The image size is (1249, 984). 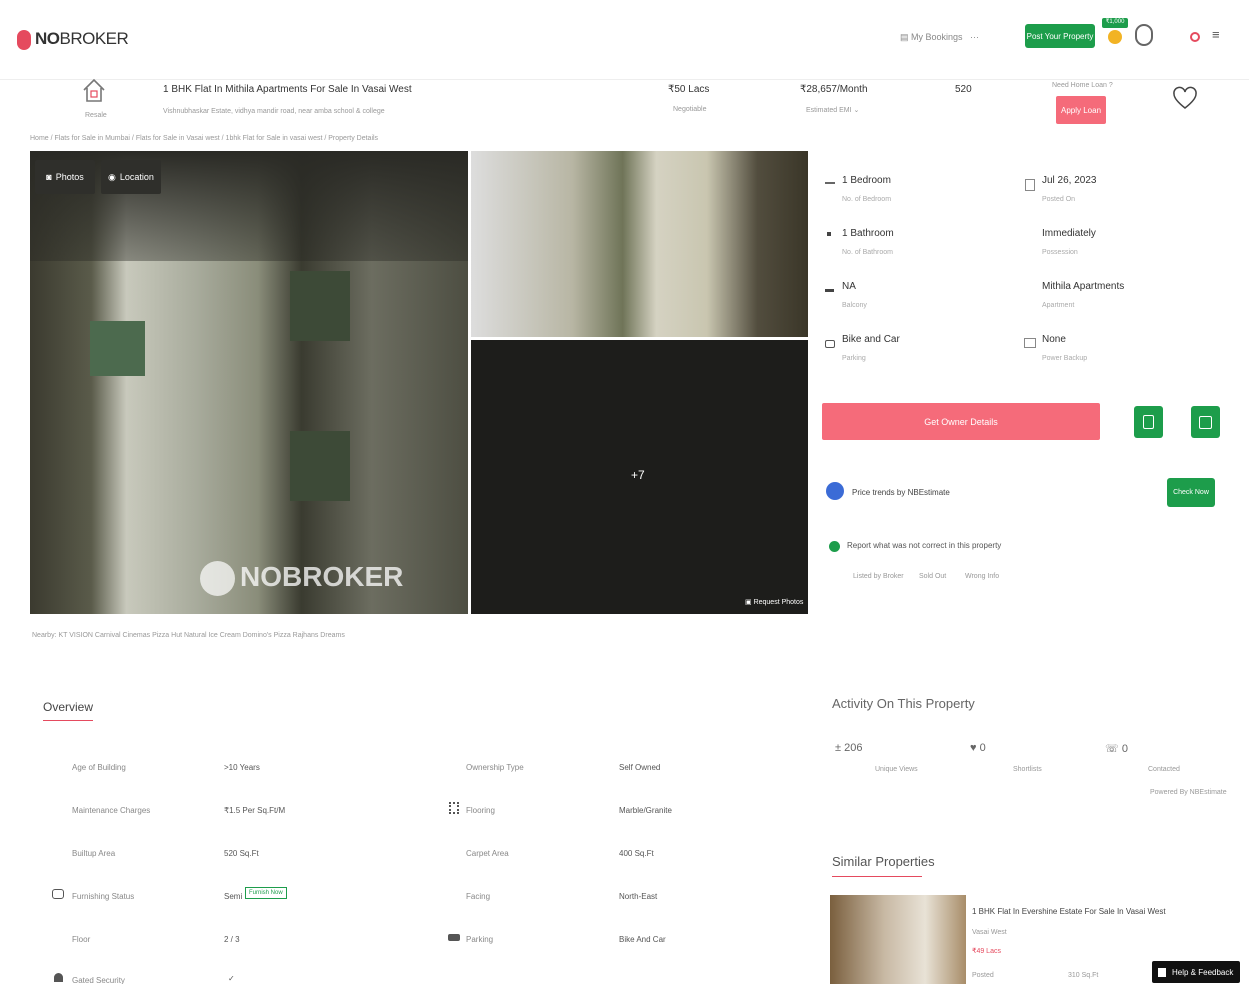 I want to click on posted-on-value: Jul 26, 2023, so click(x=1069, y=180).